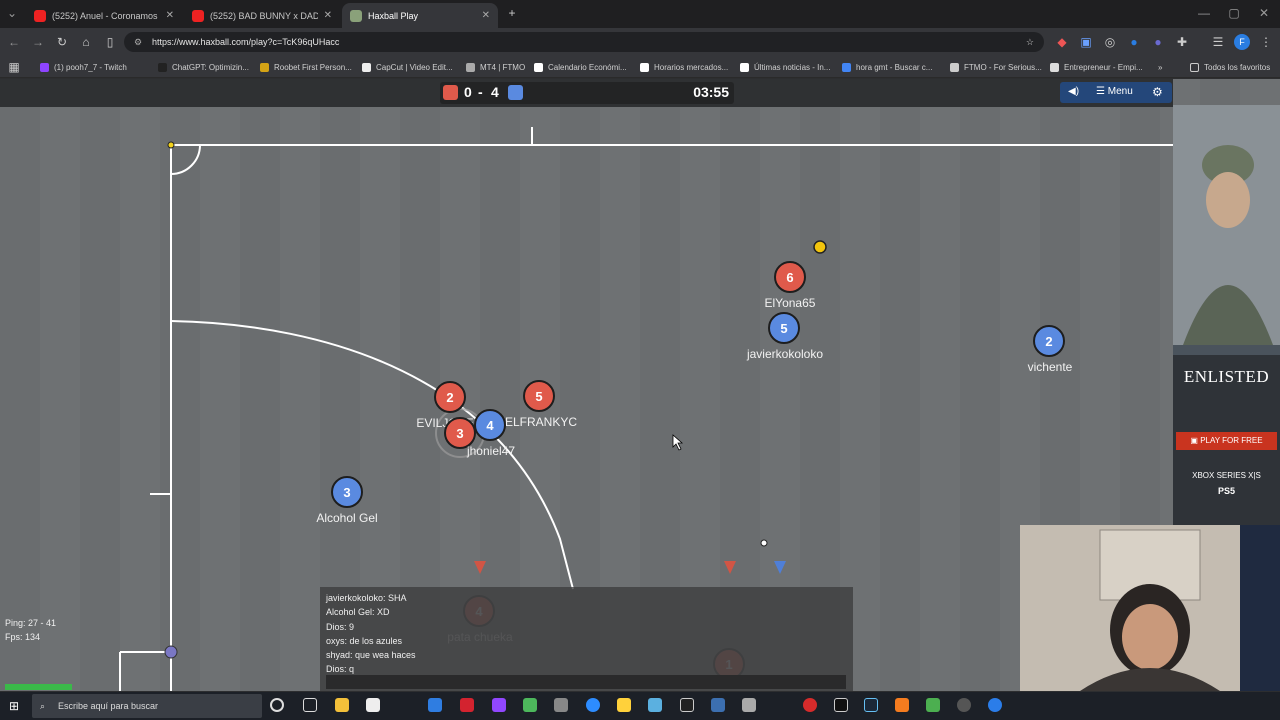  I want to click on extension-icon: ●, so click(1158, 42).